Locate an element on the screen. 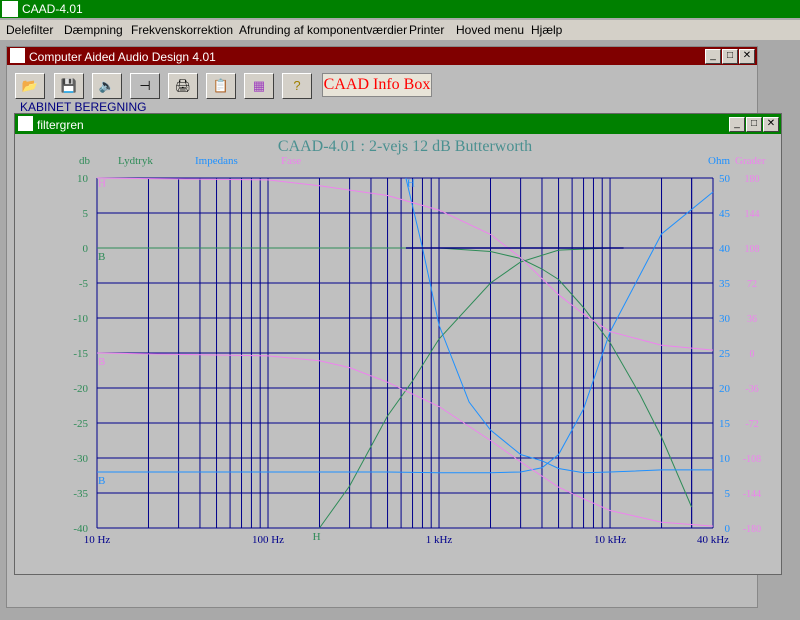 This screenshot has width=800, height=620. ohm-tick-label: 25 is located at coordinates (725, 354).